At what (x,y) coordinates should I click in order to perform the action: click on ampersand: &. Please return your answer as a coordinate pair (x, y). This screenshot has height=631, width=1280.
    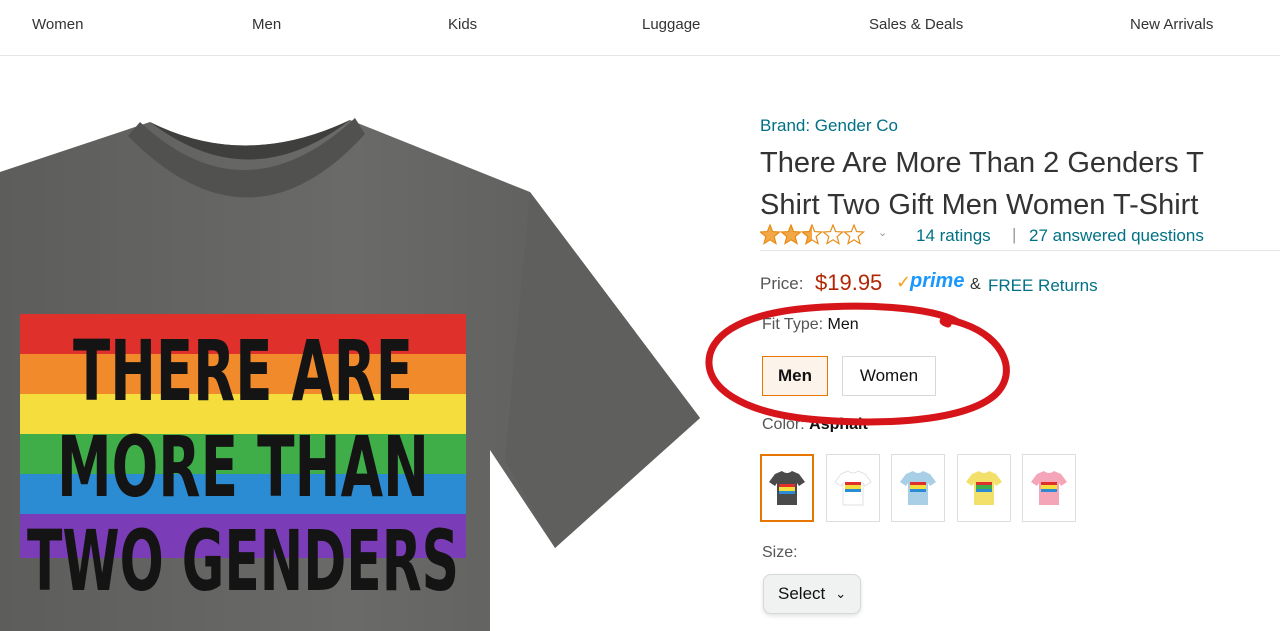
    Looking at the image, I should click on (975, 284).